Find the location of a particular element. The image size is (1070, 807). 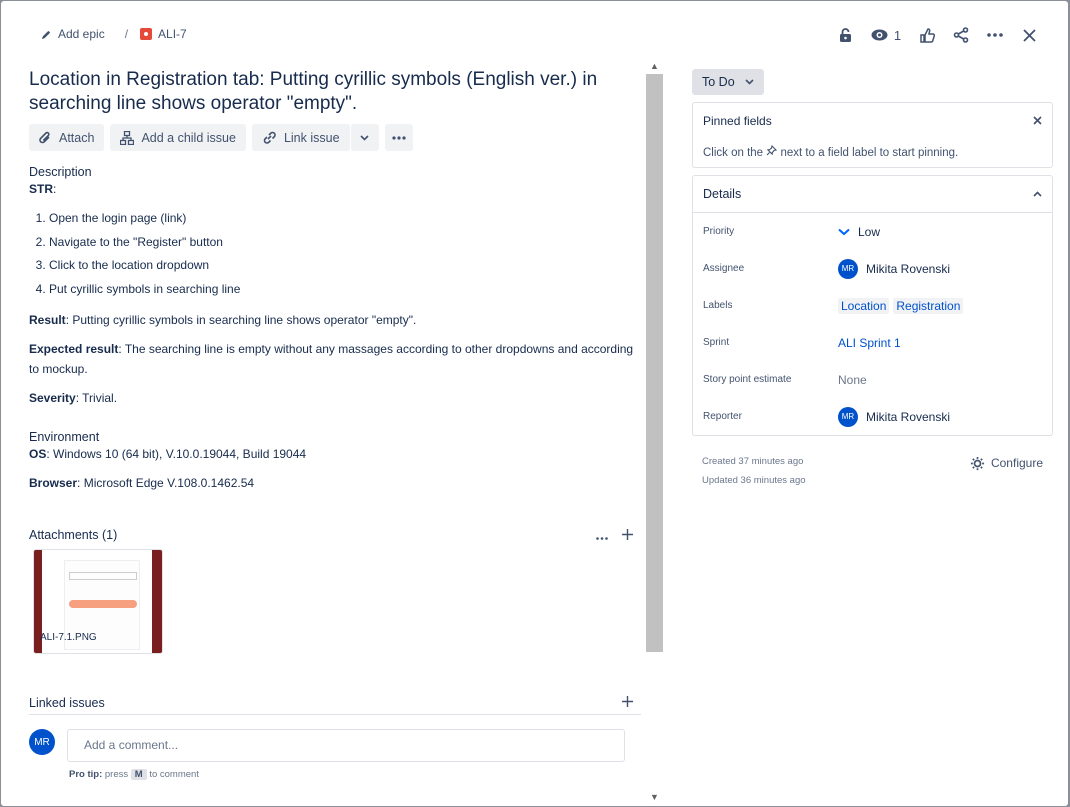

add-linked-issue-button is located at coordinates (627, 703).